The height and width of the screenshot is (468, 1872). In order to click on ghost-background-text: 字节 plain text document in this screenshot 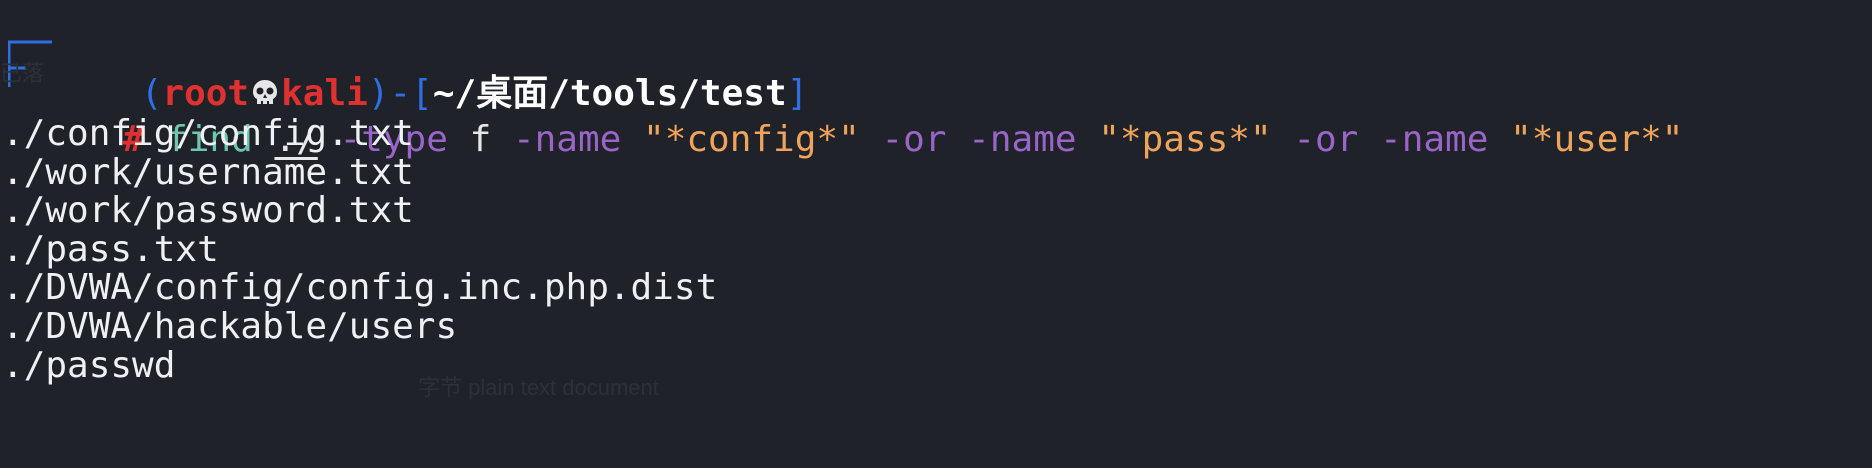, I will do `click(538, 387)`.